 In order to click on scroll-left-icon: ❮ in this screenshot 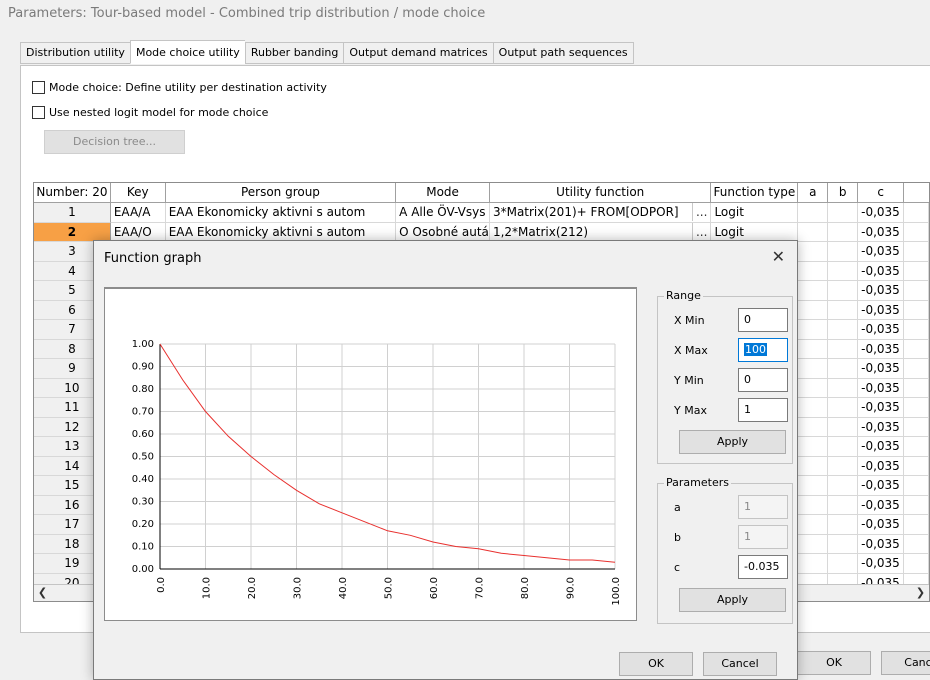, I will do `click(42, 593)`.